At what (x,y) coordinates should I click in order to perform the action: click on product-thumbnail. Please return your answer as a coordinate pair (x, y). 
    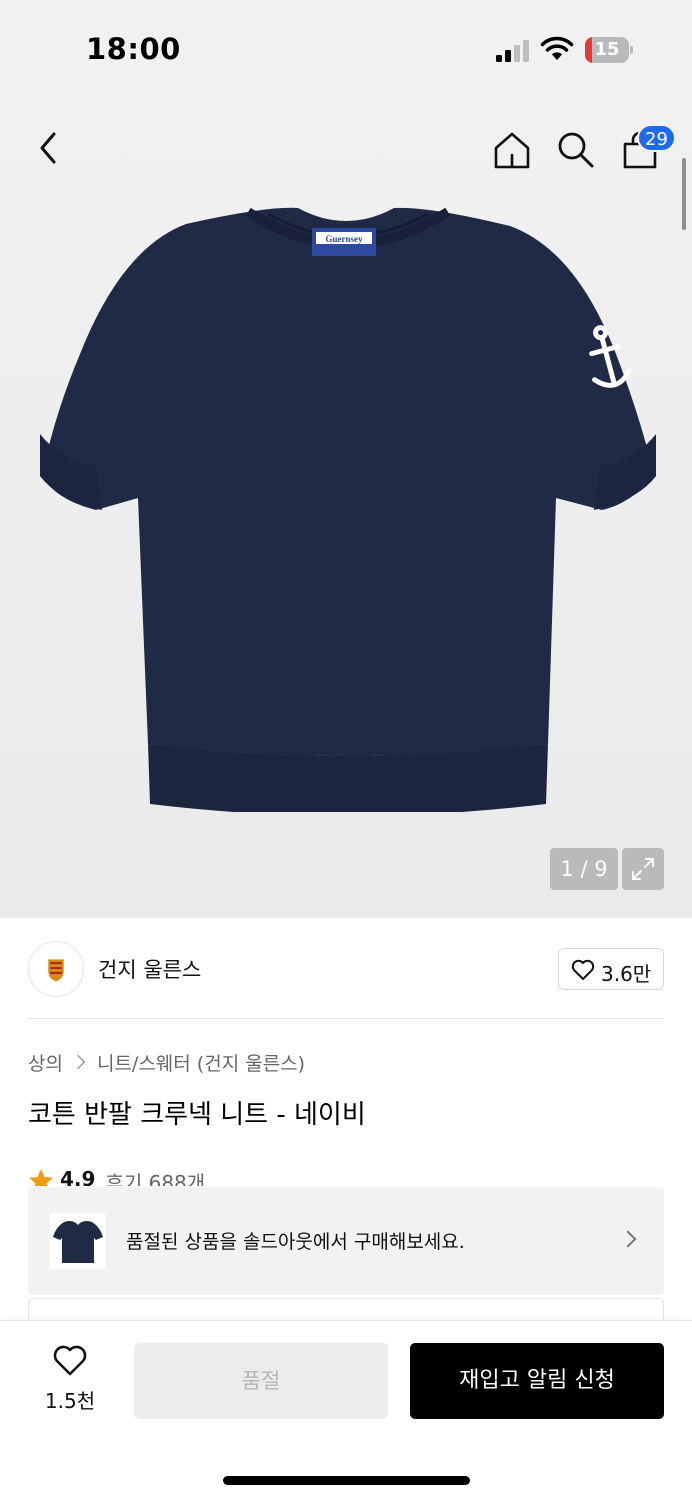
    Looking at the image, I should click on (78, 1241).